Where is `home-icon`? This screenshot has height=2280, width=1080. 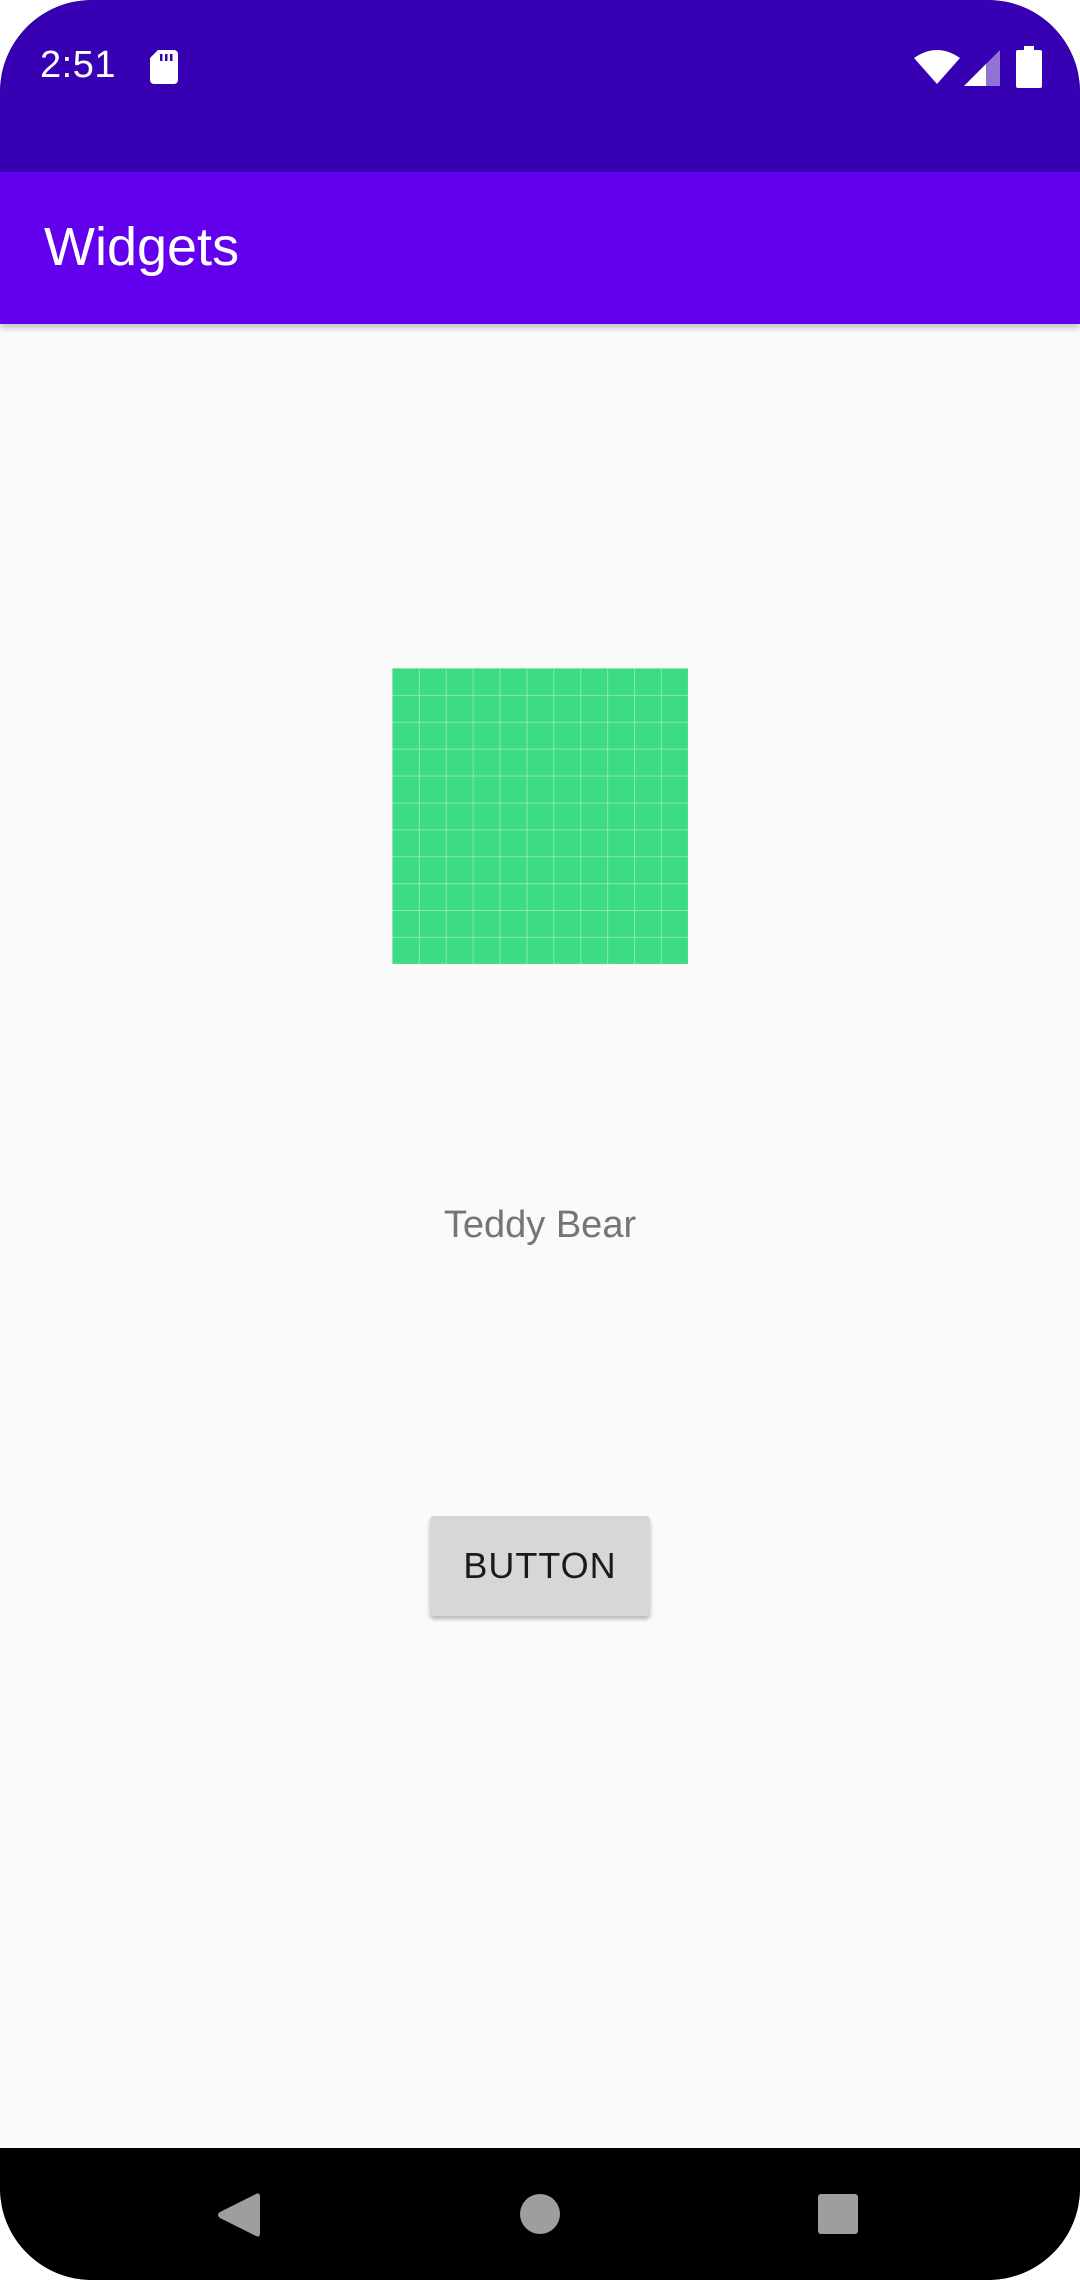 home-icon is located at coordinates (540, 2214).